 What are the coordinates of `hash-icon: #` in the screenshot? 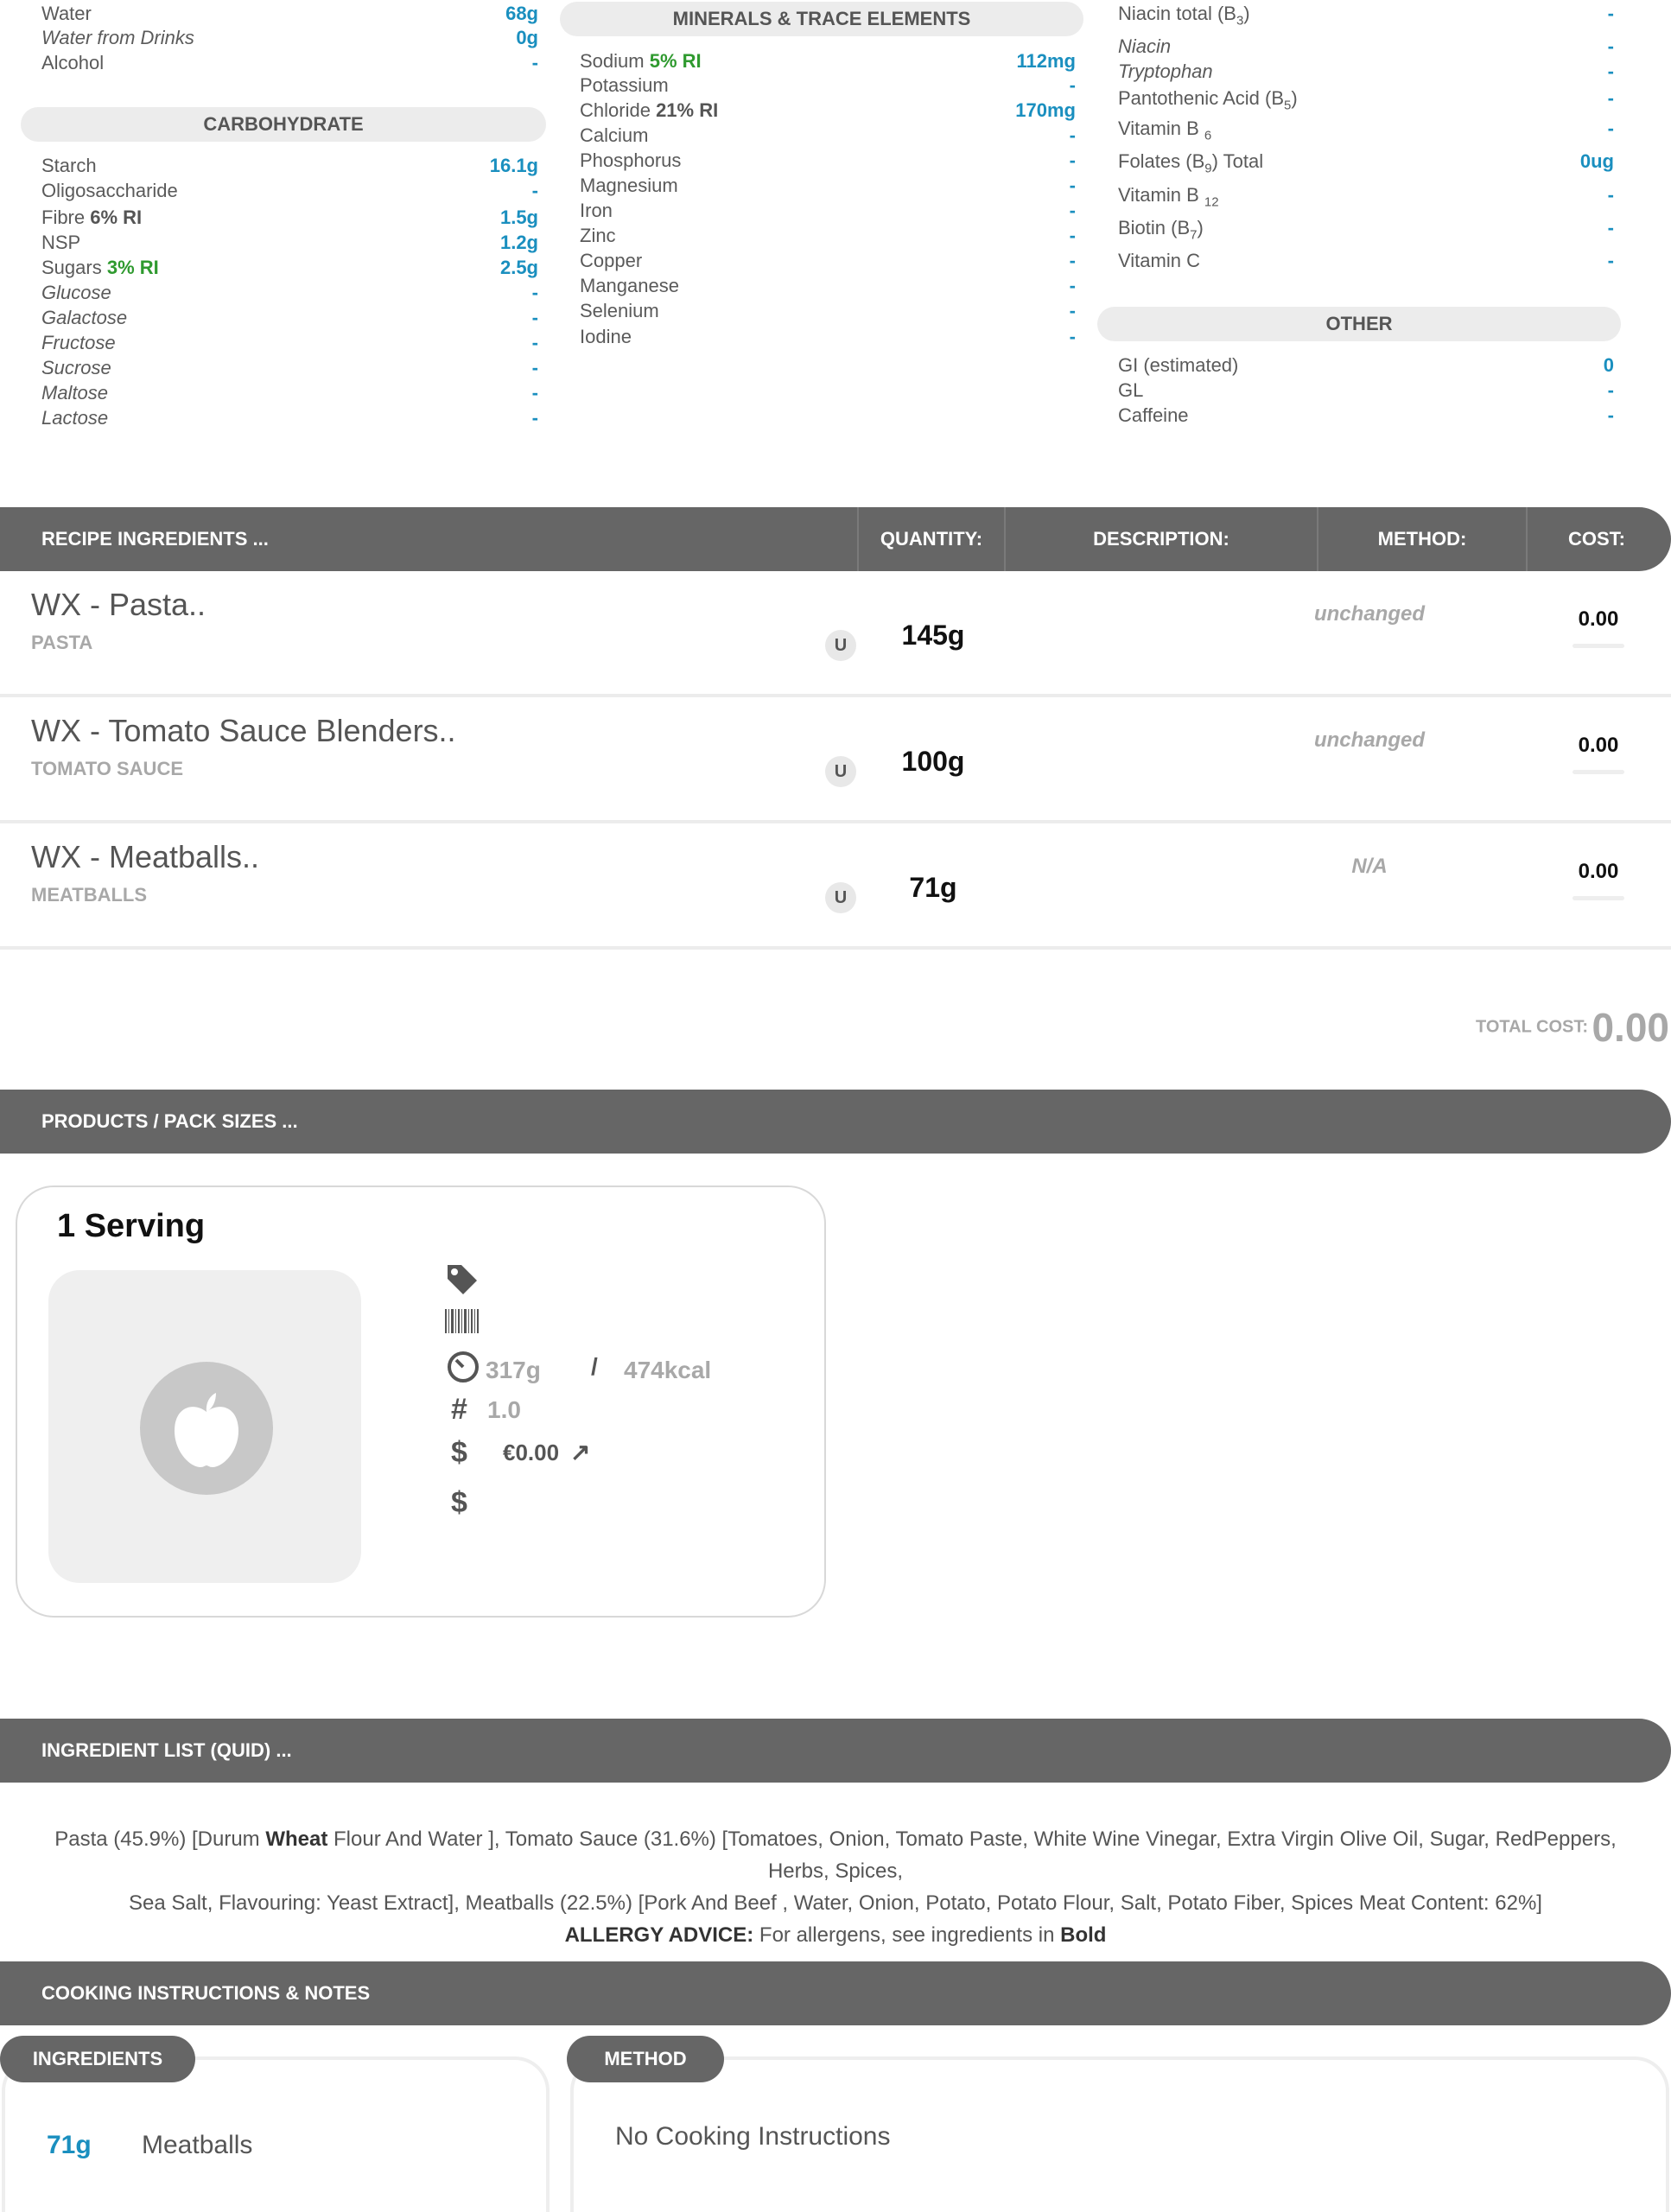 It's located at (459, 1409).